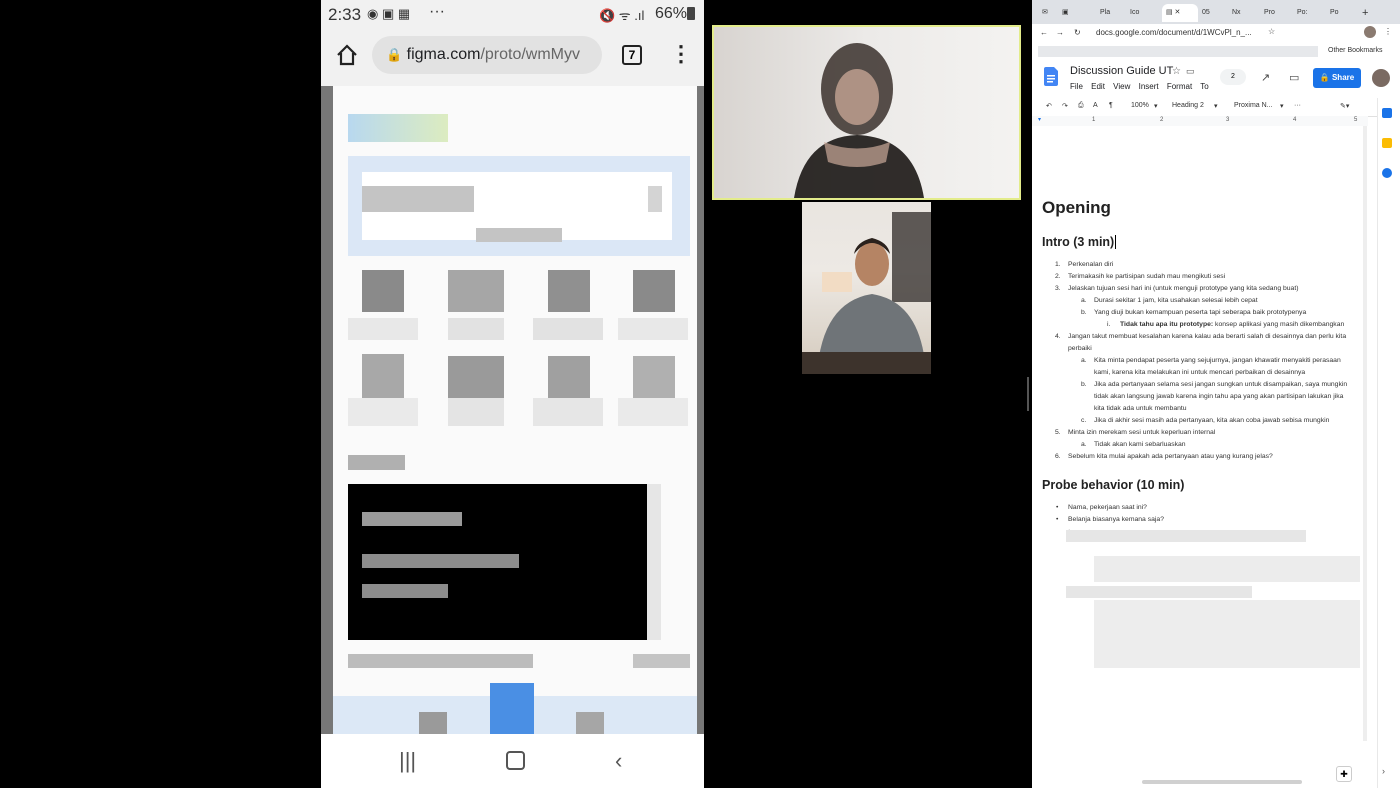 The image size is (1400, 788). I want to click on menu-file: File, so click(1076, 86).